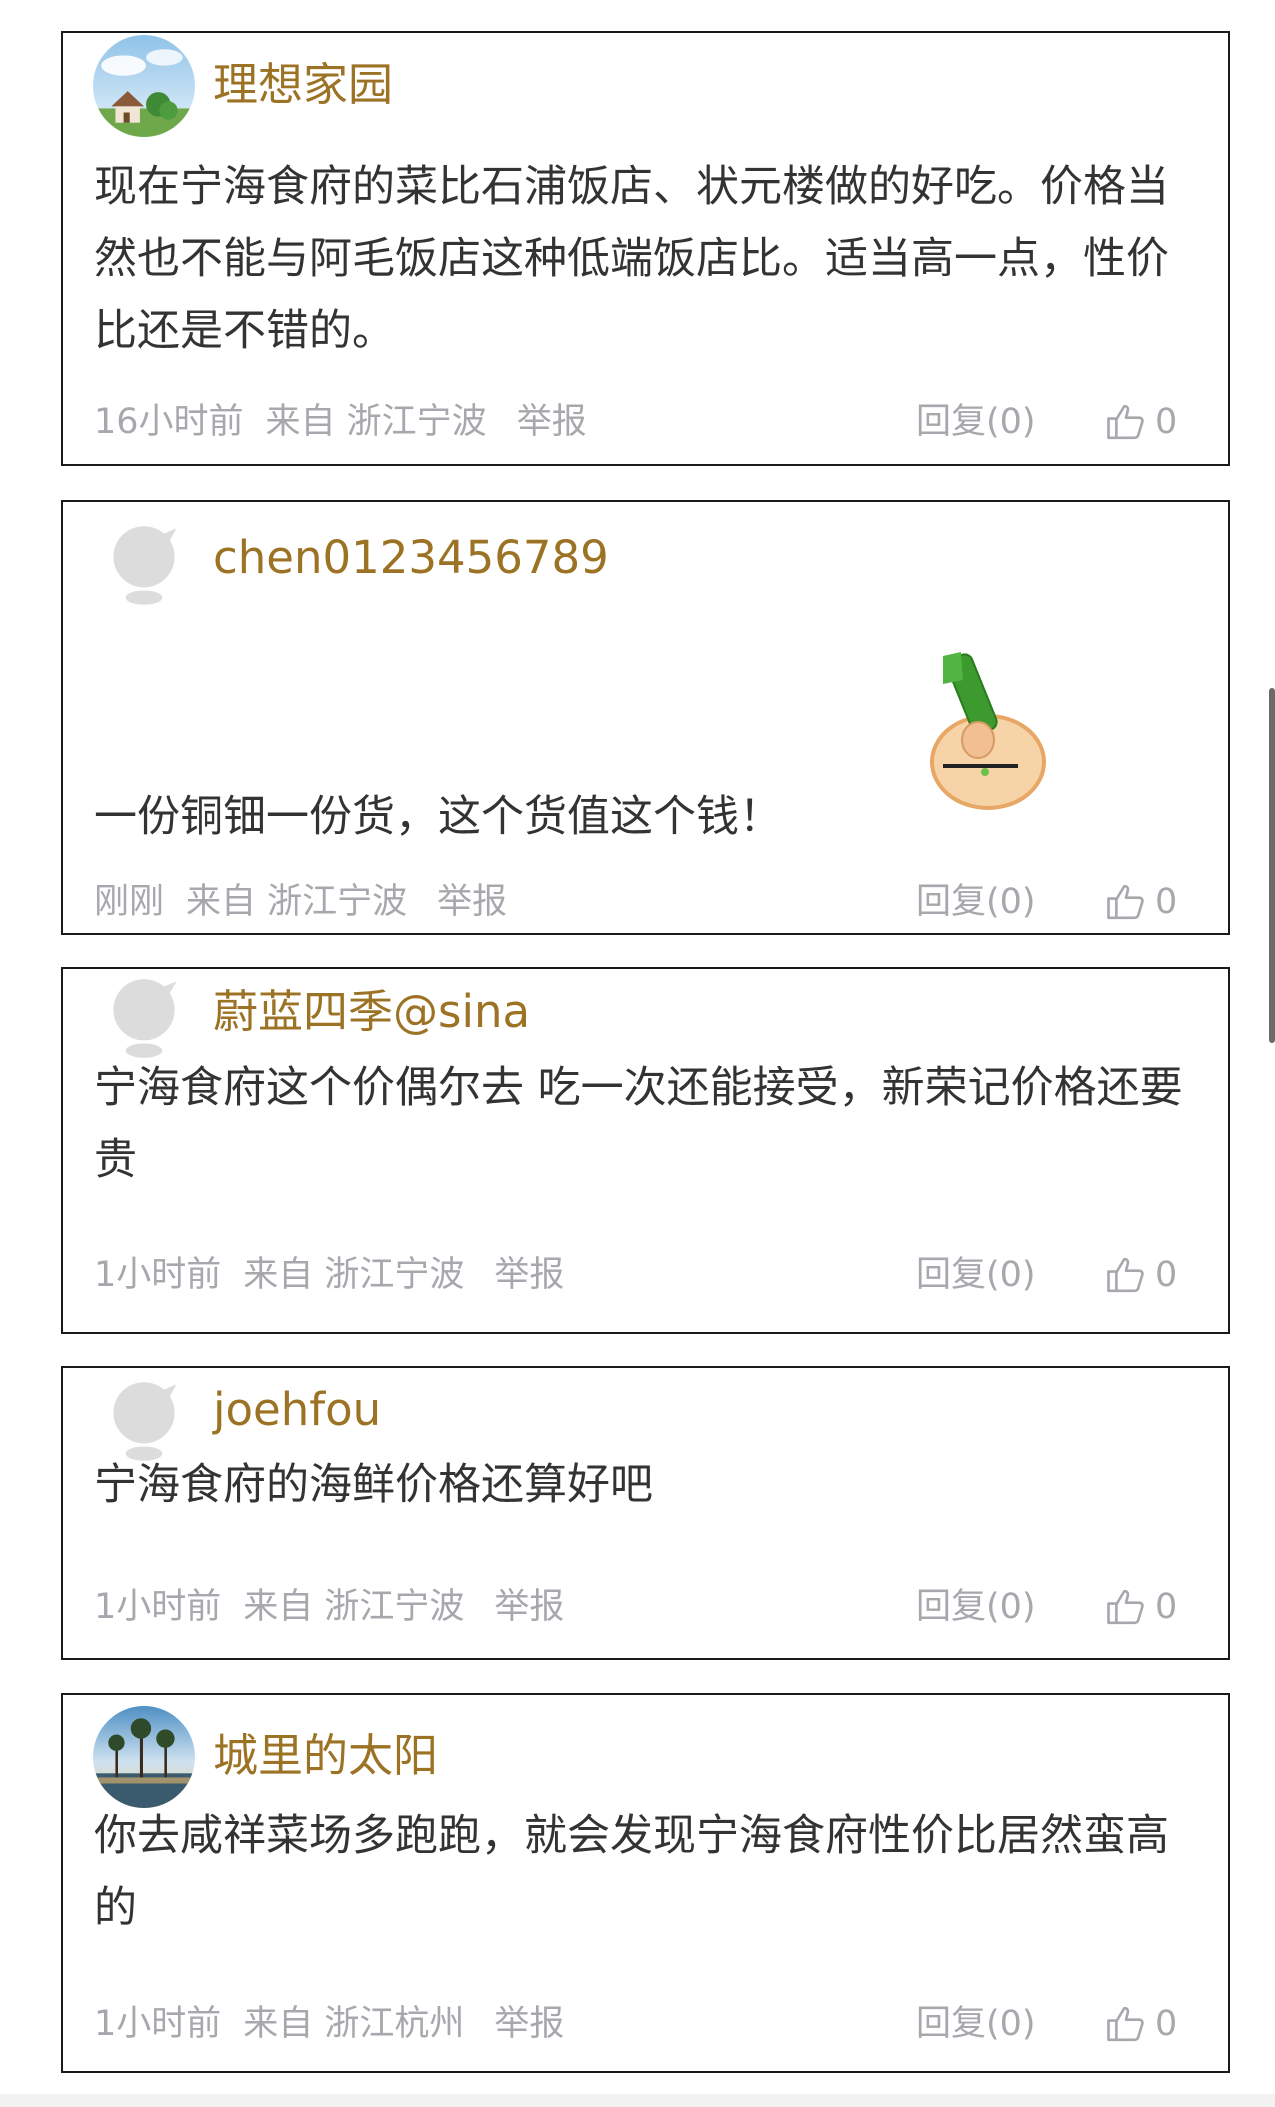 Image resolution: width=1275 pixels, height=2107 pixels. Describe the element at coordinates (297, 1410) in the screenshot. I see `username: joehfou` at that location.